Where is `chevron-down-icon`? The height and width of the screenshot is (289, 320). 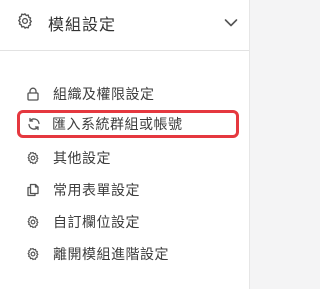
chevron-down-icon is located at coordinates (231, 23).